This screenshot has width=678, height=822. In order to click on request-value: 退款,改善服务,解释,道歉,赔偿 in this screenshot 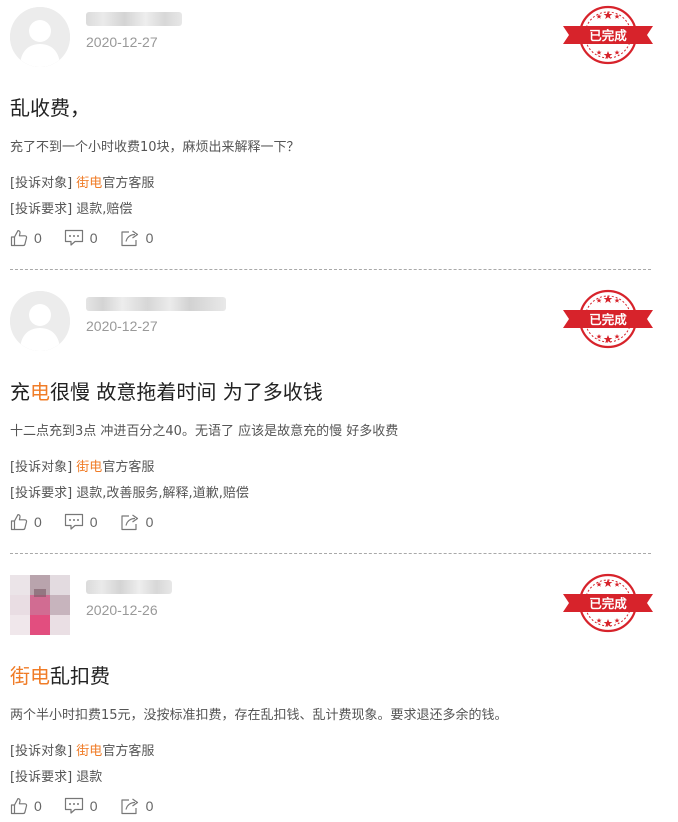, I will do `click(162, 493)`.